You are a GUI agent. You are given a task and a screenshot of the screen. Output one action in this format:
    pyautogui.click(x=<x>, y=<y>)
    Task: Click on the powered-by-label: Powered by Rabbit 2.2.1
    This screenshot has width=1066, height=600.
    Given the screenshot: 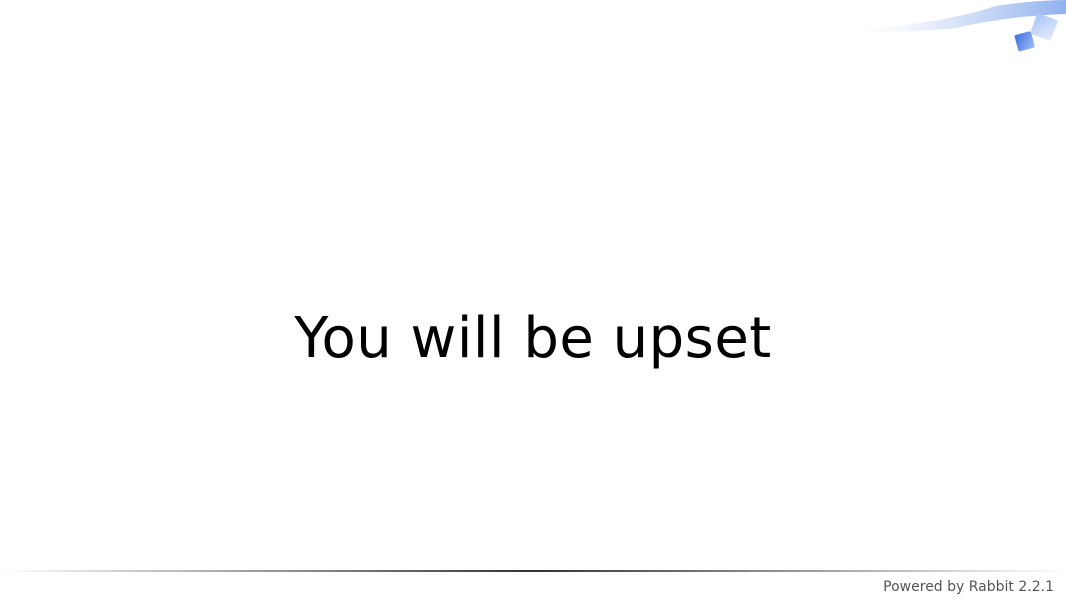 What is the action you would take?
    pyautogui.click(x=968, y=587)
    